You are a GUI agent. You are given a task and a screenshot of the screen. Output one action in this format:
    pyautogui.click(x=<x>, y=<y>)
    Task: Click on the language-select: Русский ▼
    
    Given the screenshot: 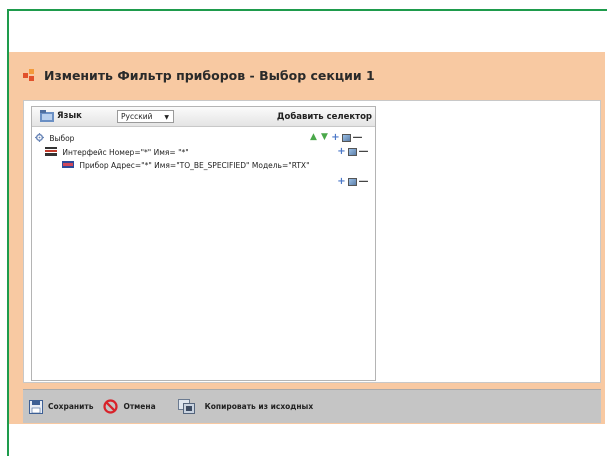 What is the action you would take?
    pyautogui.click(x=145, y=116)
    